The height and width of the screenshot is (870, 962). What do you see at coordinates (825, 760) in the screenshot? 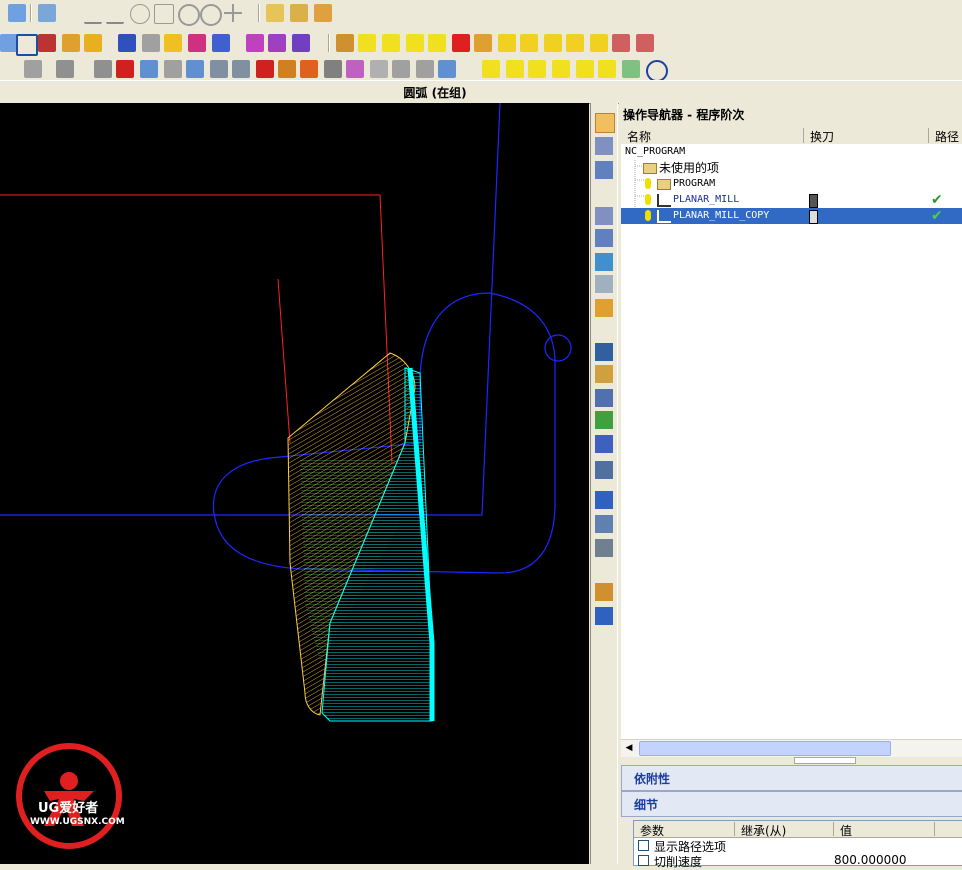
I see `panel-splitter` at bounding box center [825, 760].